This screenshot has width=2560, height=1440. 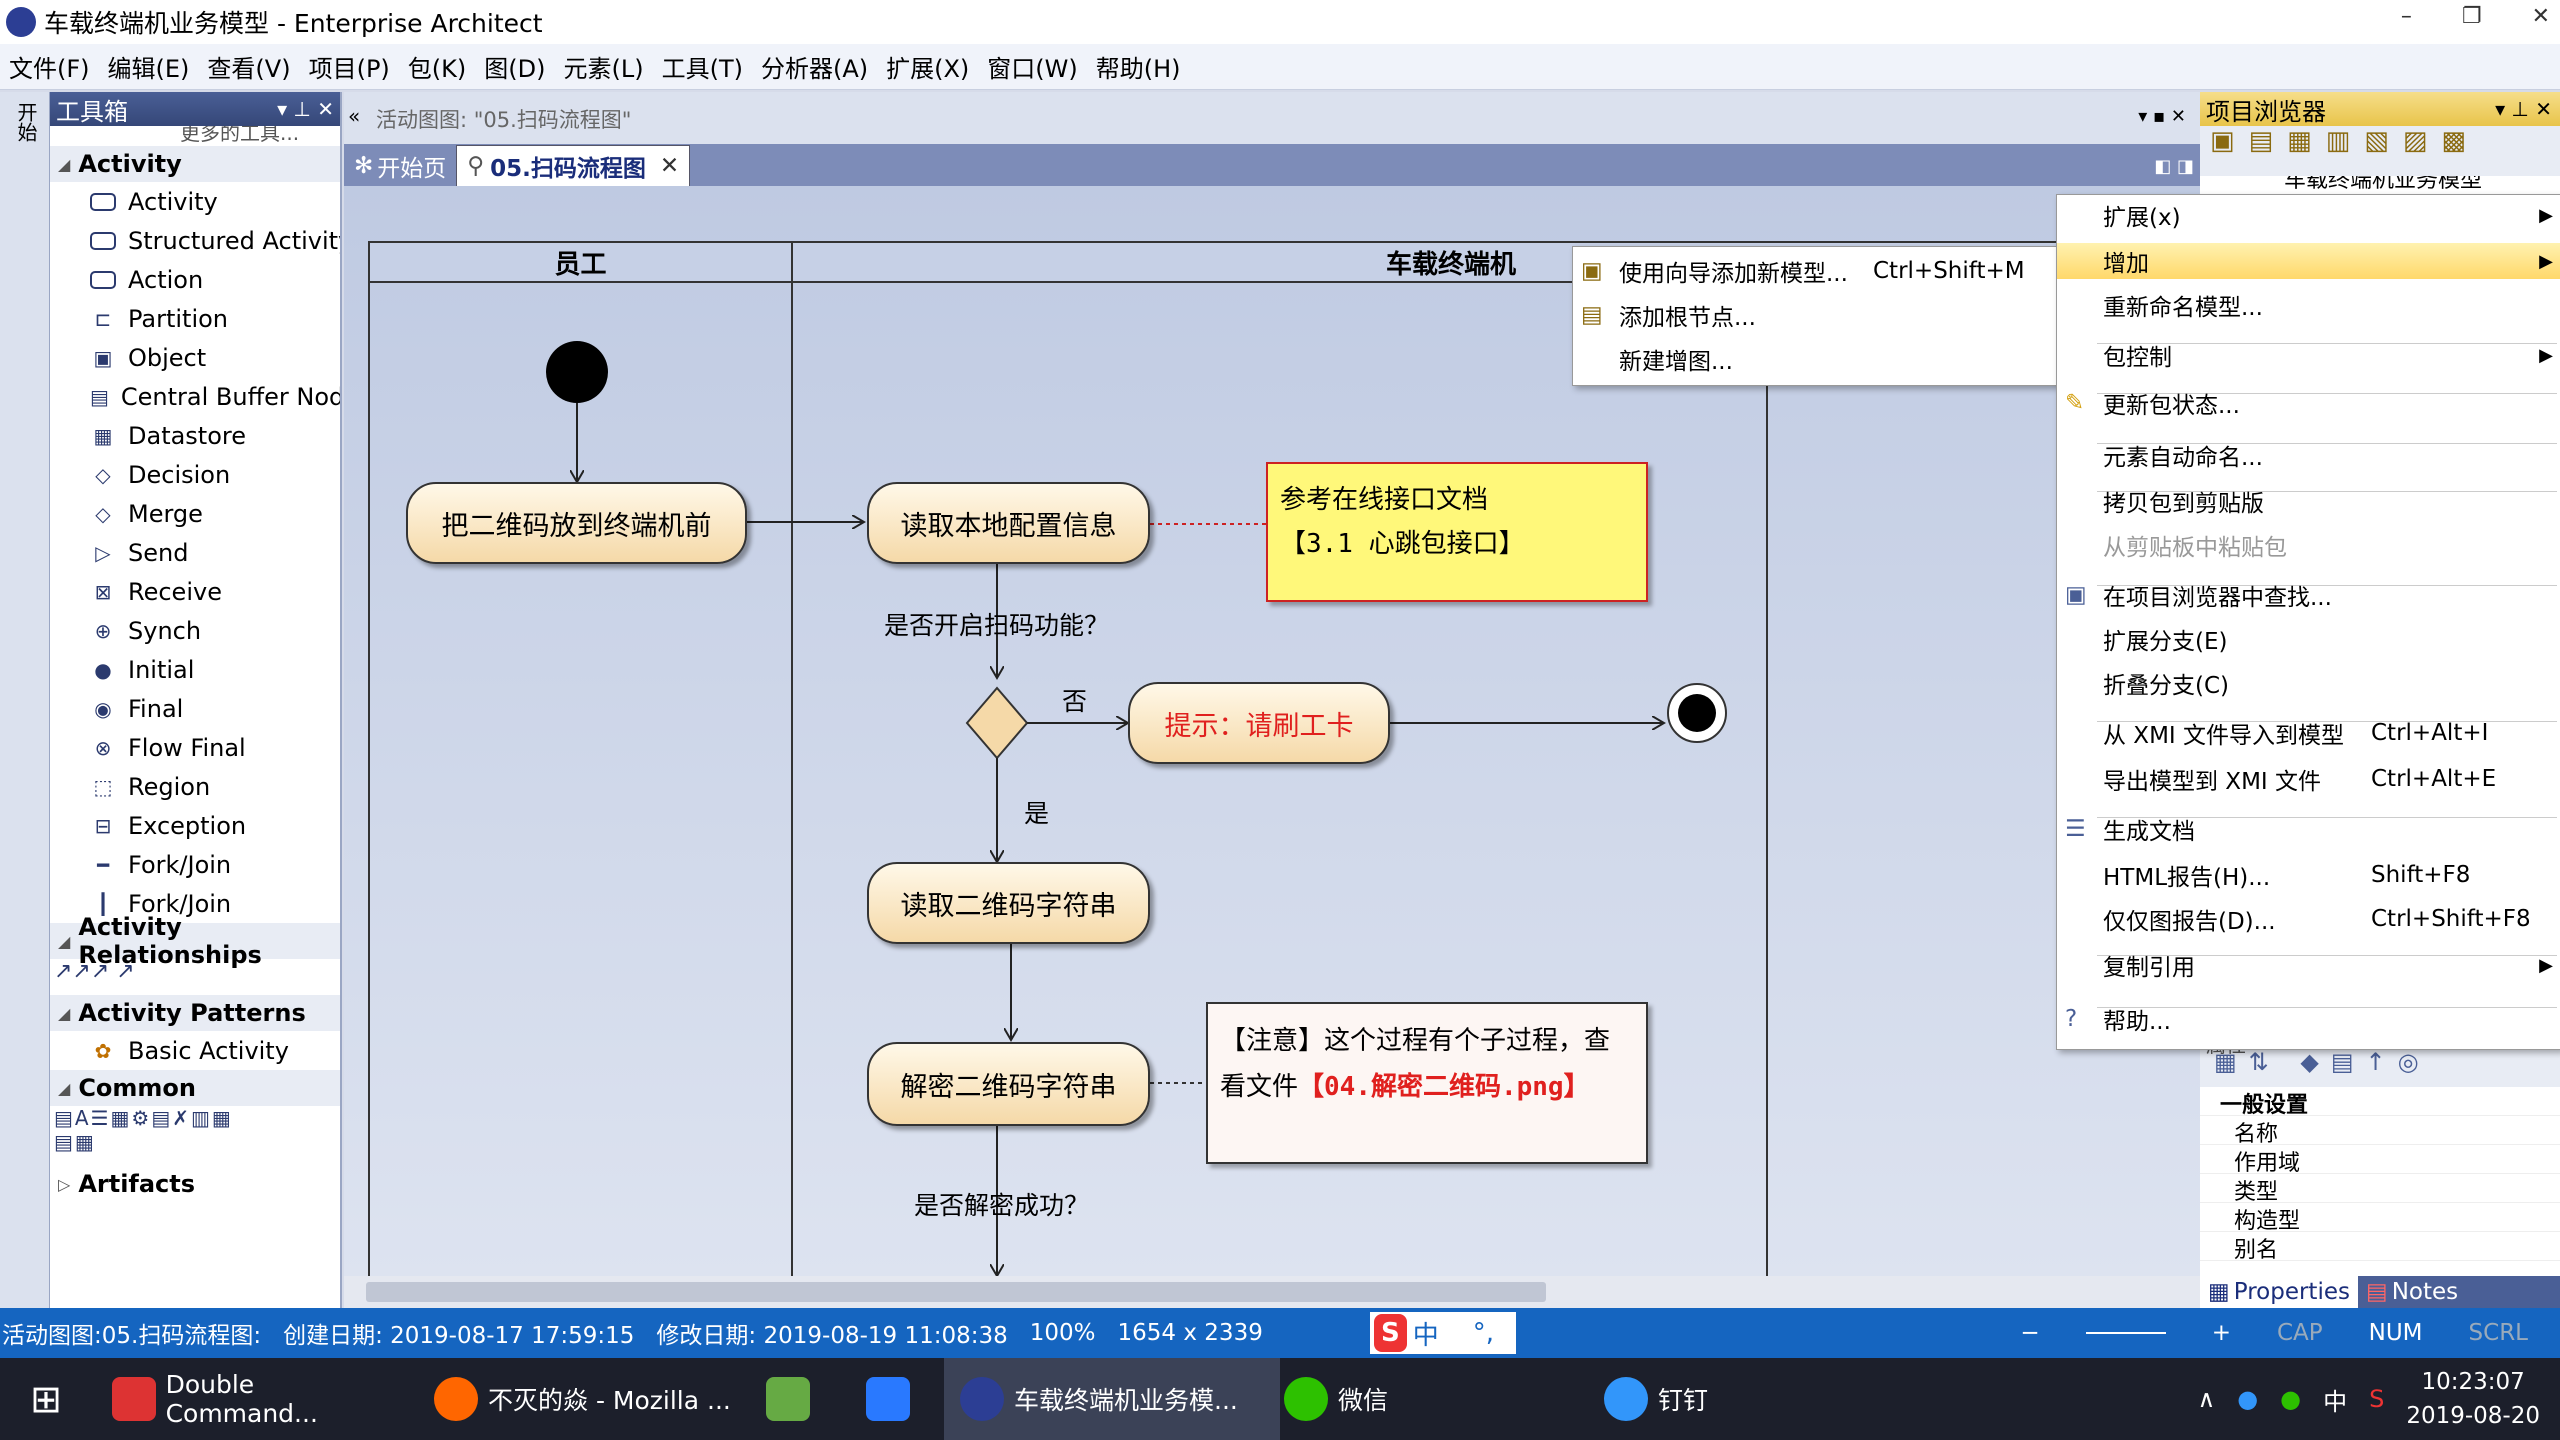 What do you see at coordinates (896, 1399) in the screenshot?
I see `task-app-blue` at bounding box center [896, 1399].